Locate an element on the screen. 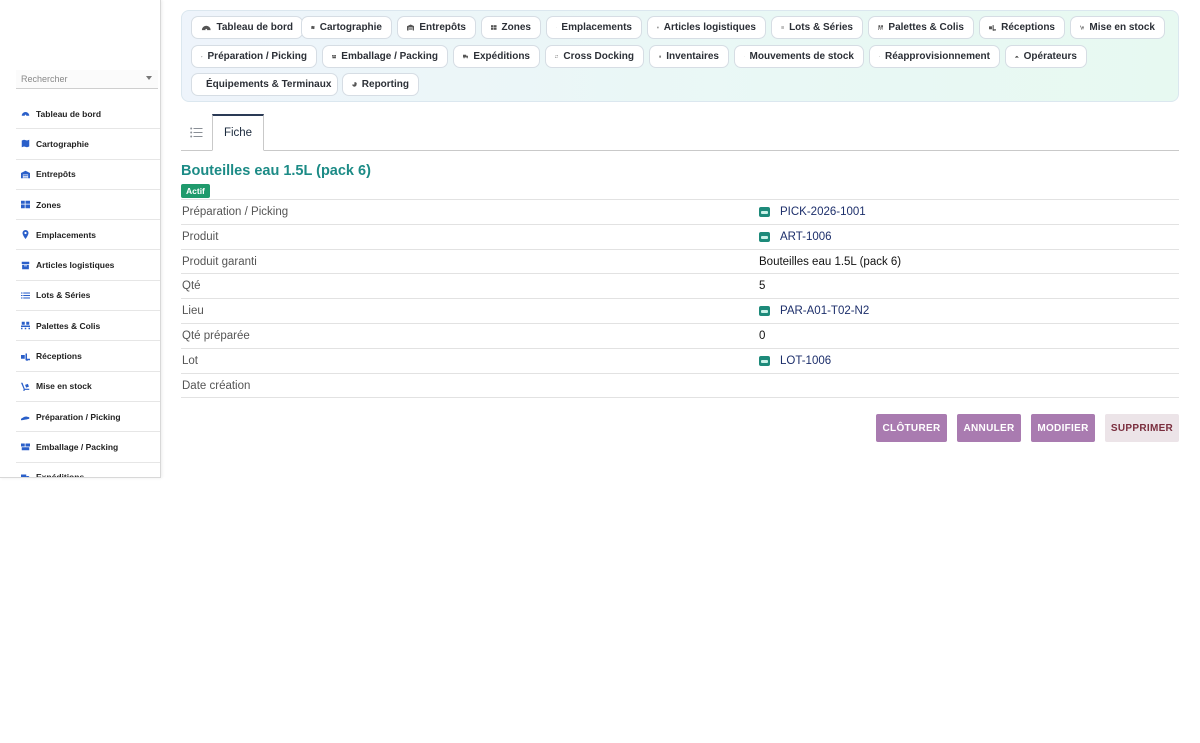 The width and height of the screenshot is (1200, 743). sidebar-item-1: Cartographie is located at coordinates (88, 144).